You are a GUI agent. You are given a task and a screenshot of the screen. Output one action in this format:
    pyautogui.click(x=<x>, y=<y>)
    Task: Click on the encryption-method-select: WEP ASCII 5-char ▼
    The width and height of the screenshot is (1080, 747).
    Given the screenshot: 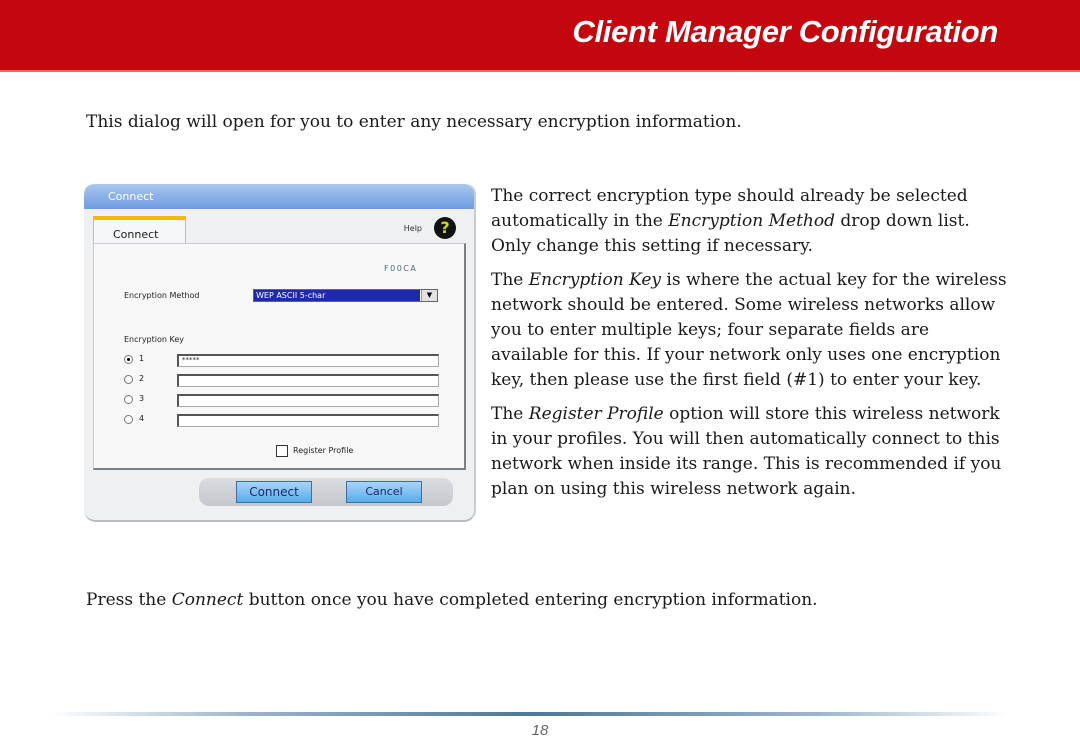 What is the action you would take?
    pyautogui.click(x=345, y=295)
    